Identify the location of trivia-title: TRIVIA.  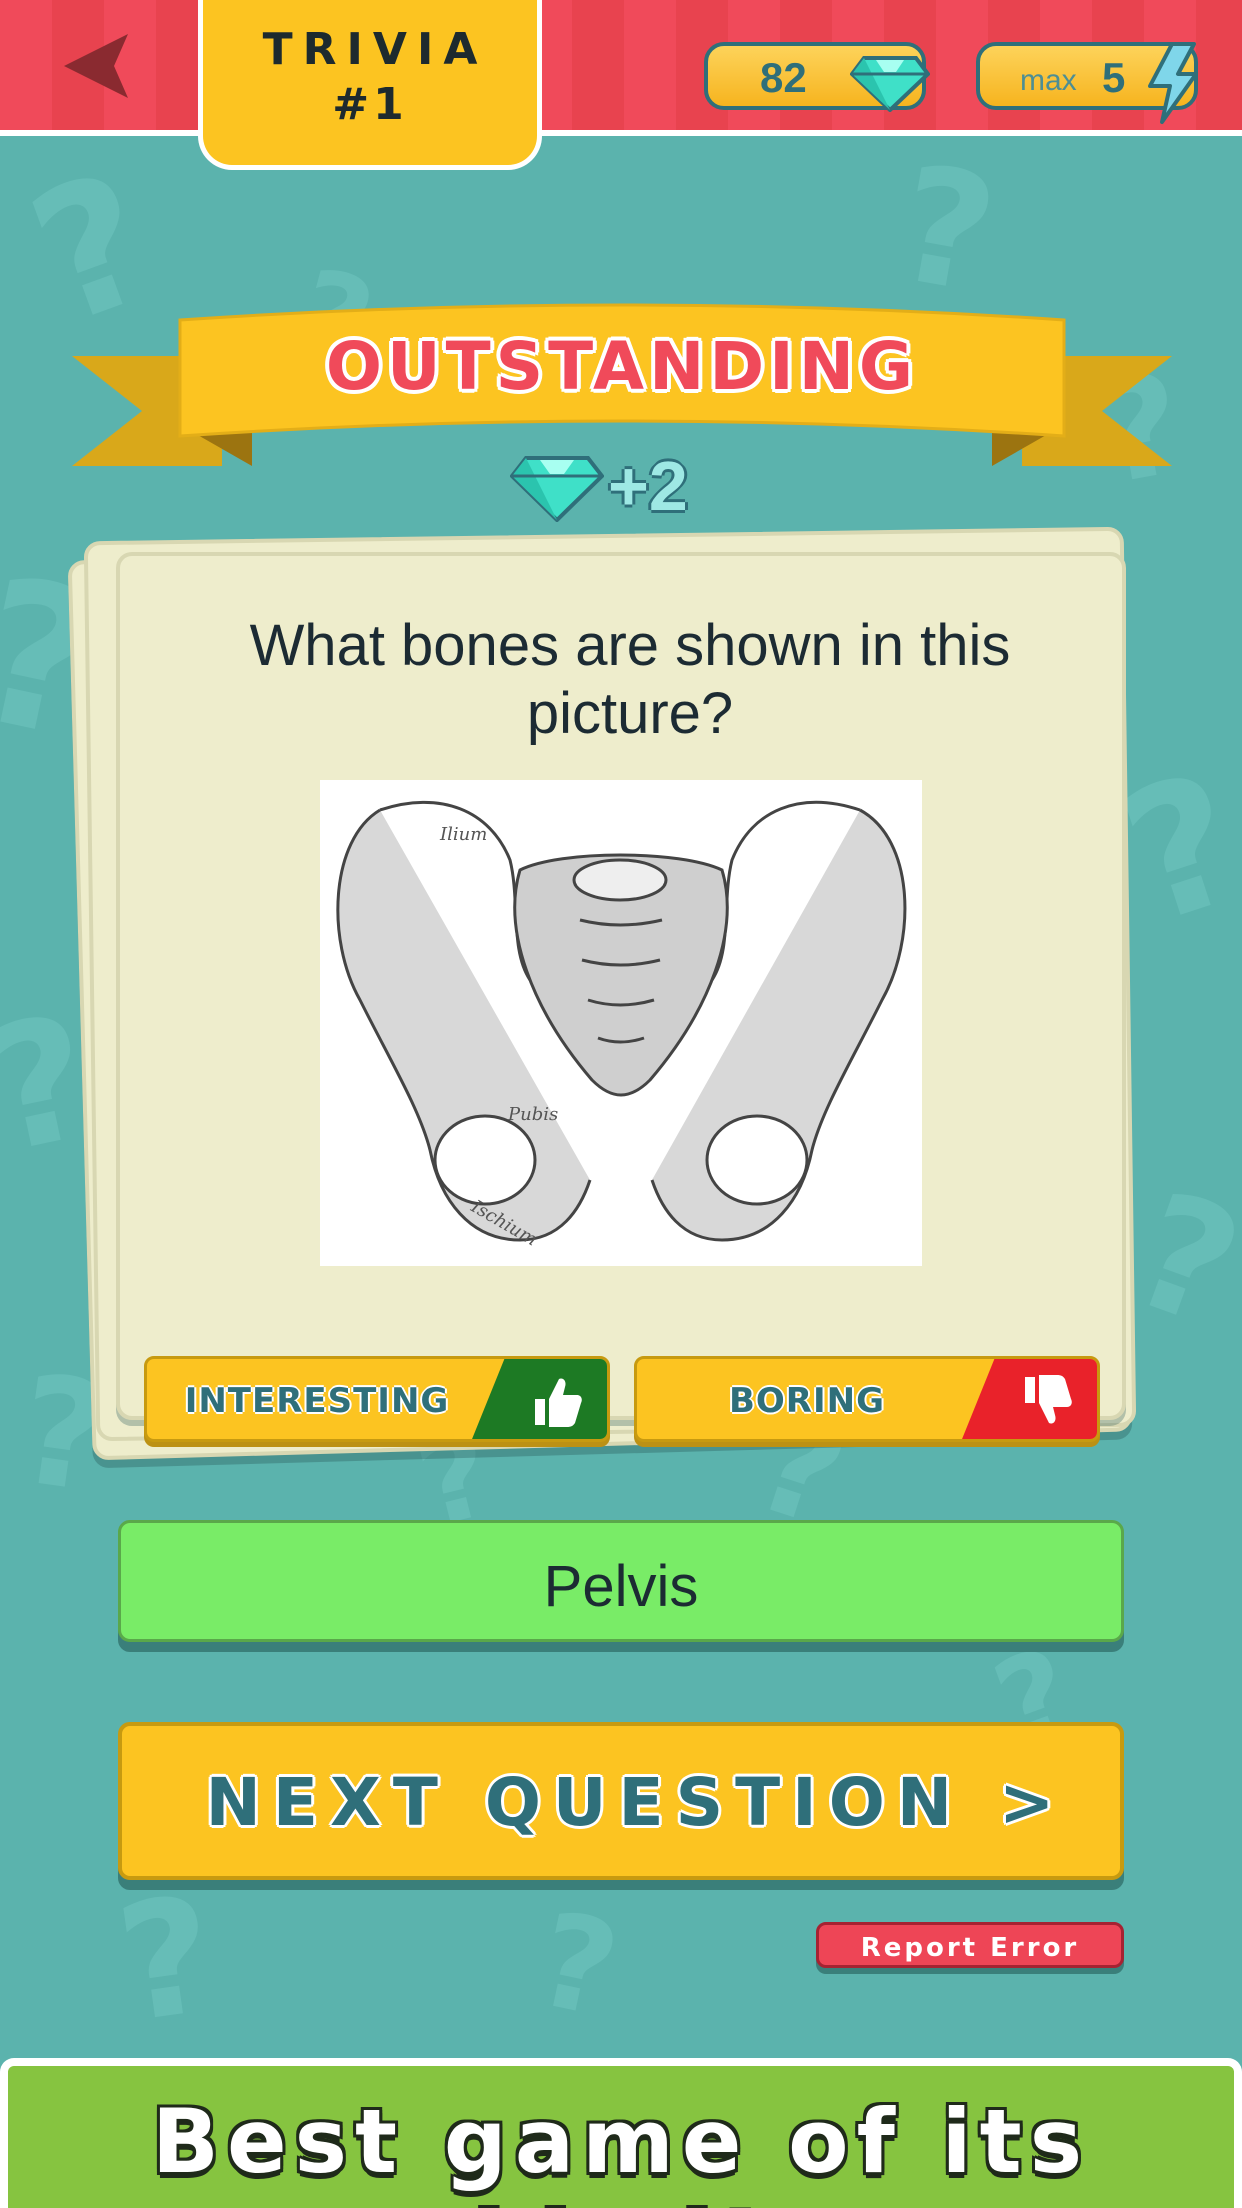
(375, 49).